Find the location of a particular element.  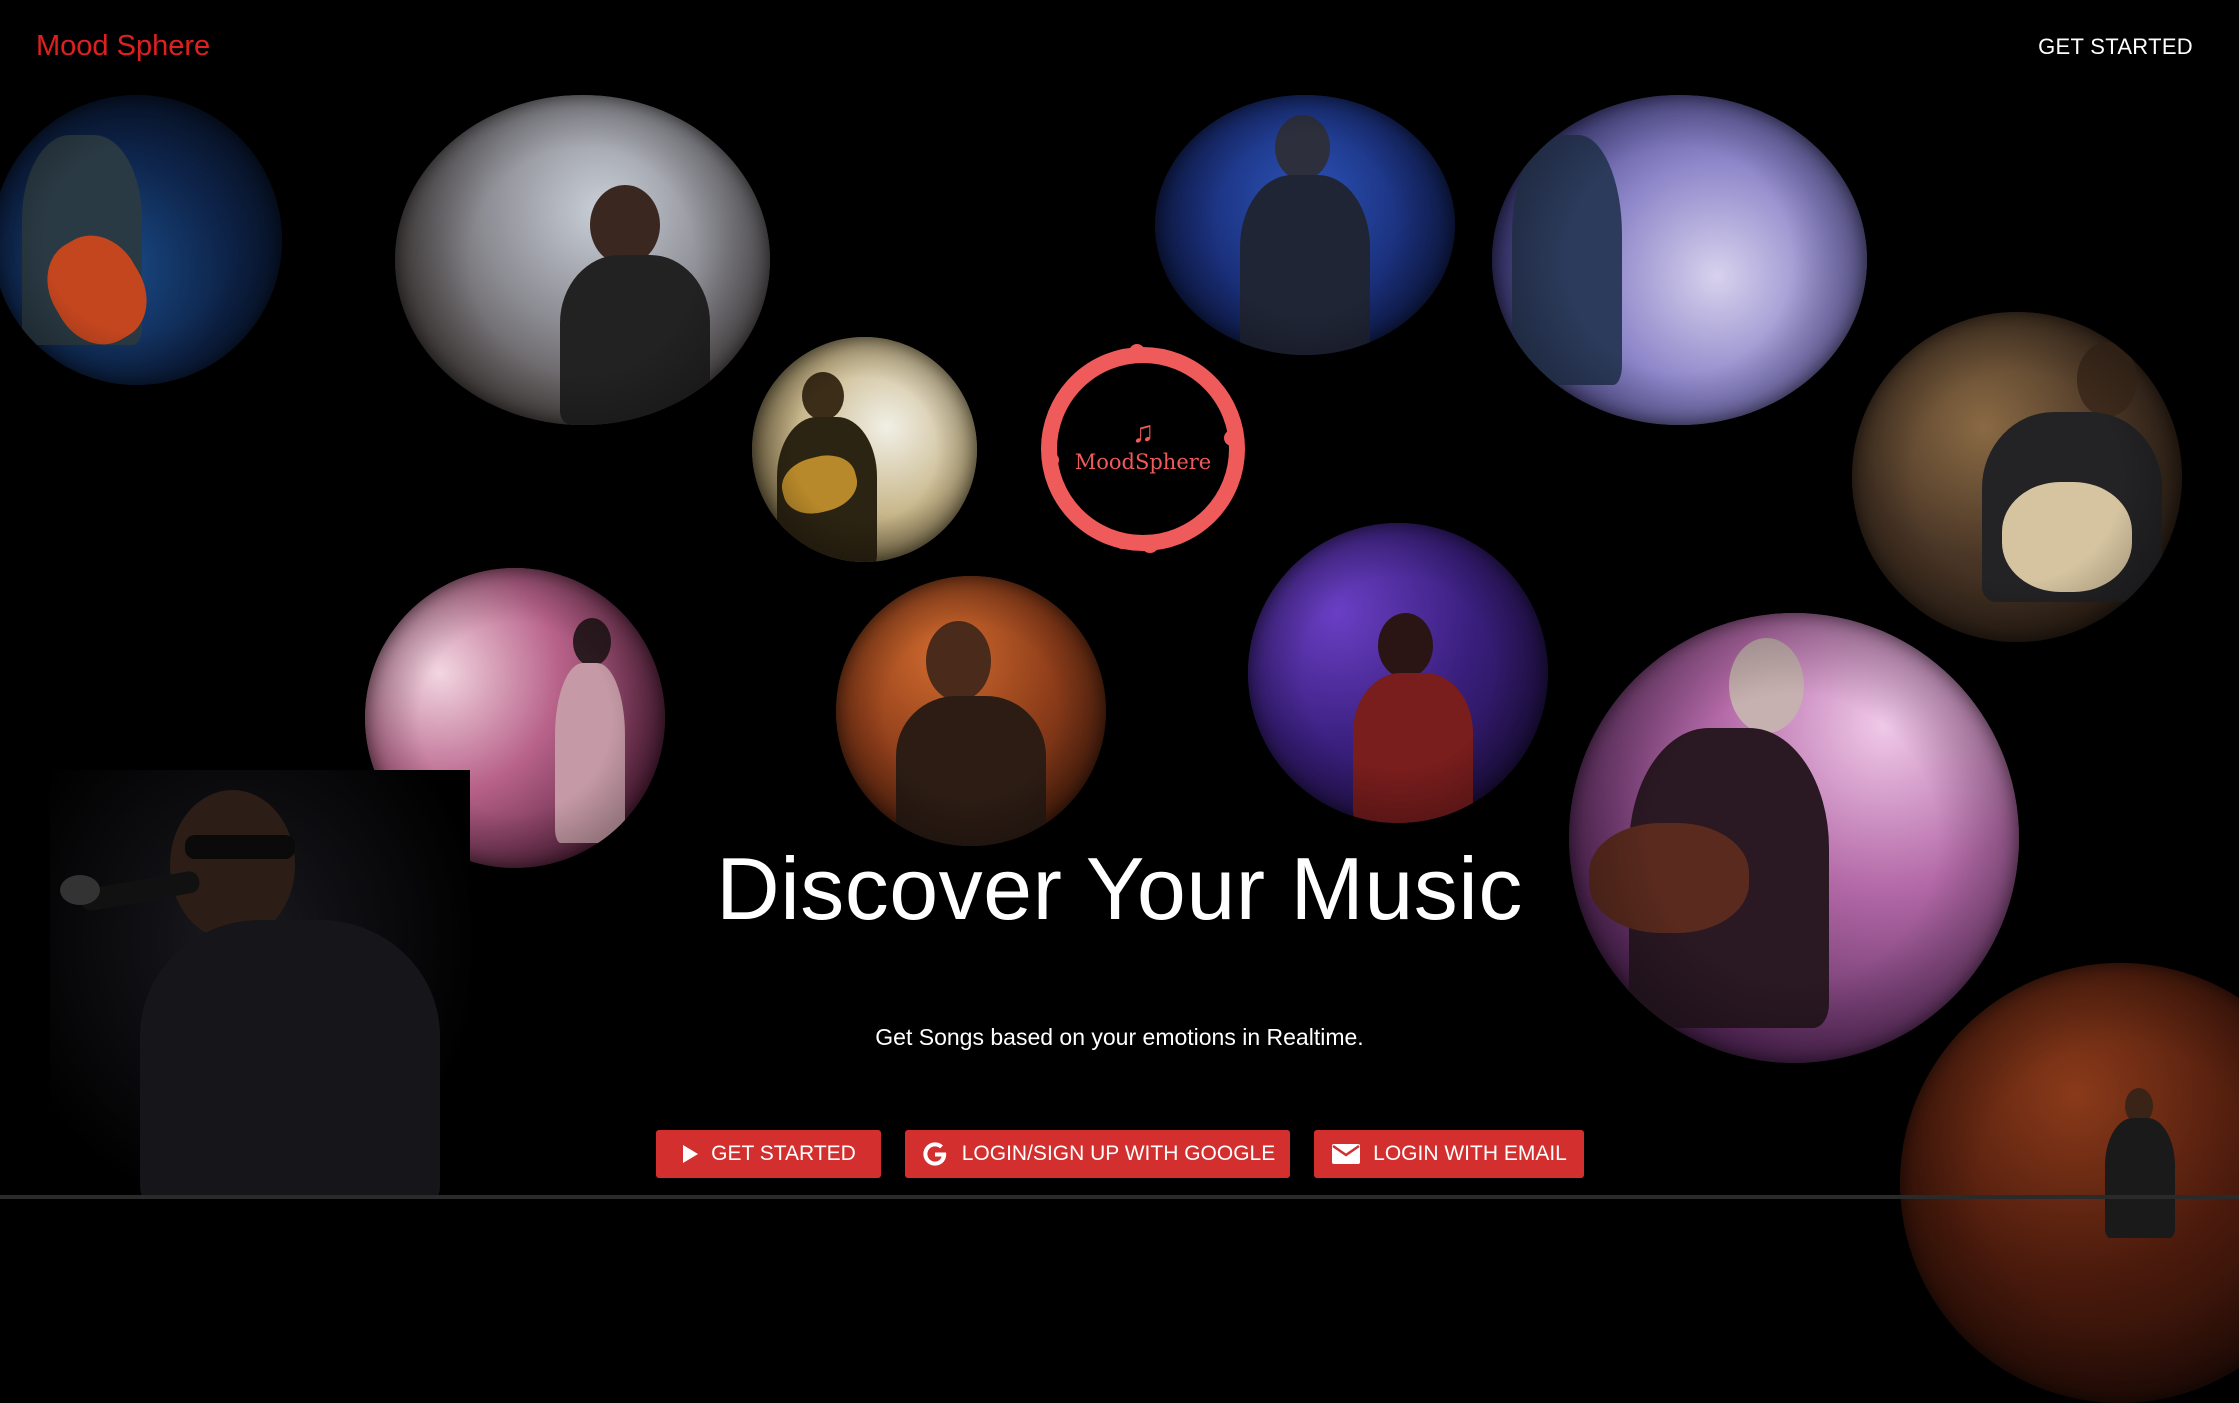

moodsphere-logo: ♫ MoodSphere is located at coordinates (1143, 449).